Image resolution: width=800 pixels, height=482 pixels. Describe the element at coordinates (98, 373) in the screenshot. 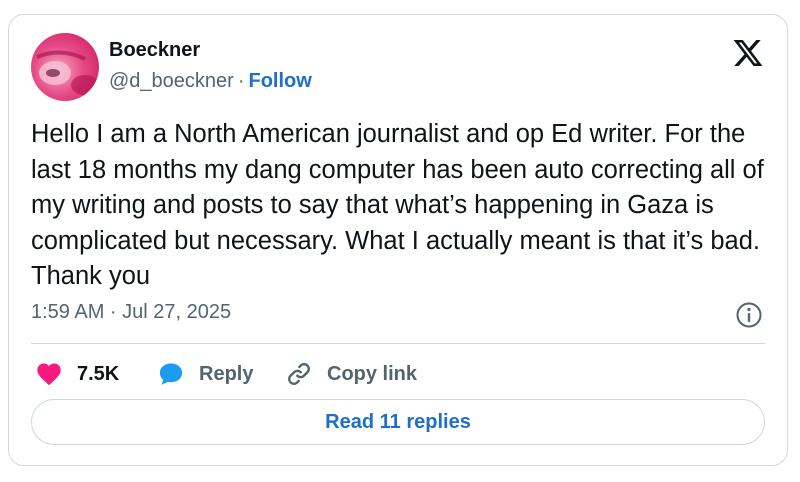

I see `like-count: 7.5K` at that location.